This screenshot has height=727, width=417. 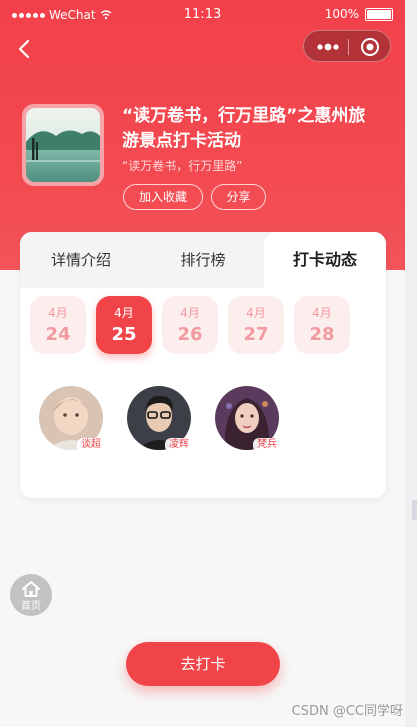 I want to click on user-name-tag: 凌辉, so click(x=179, y=445).